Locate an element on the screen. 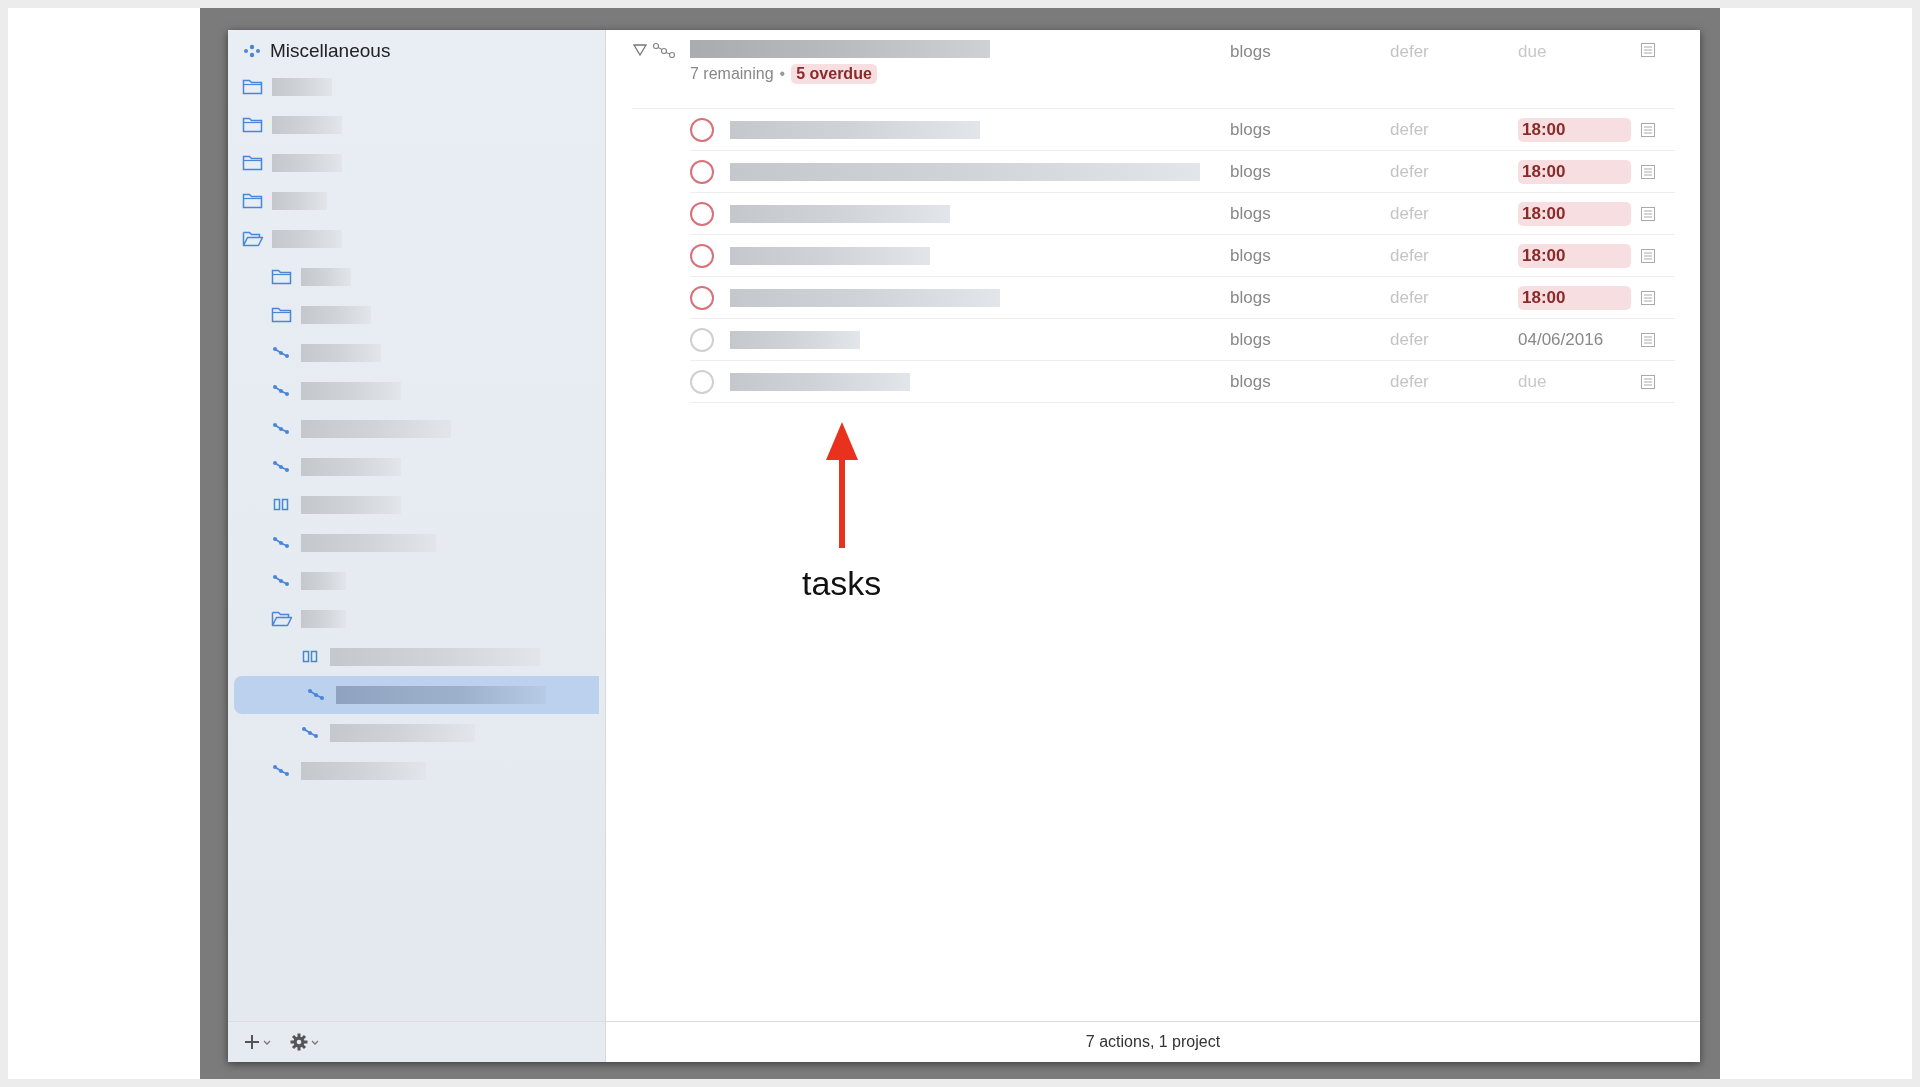  sidebar-header: Miscellaneous is located at coordinates (330, 51).